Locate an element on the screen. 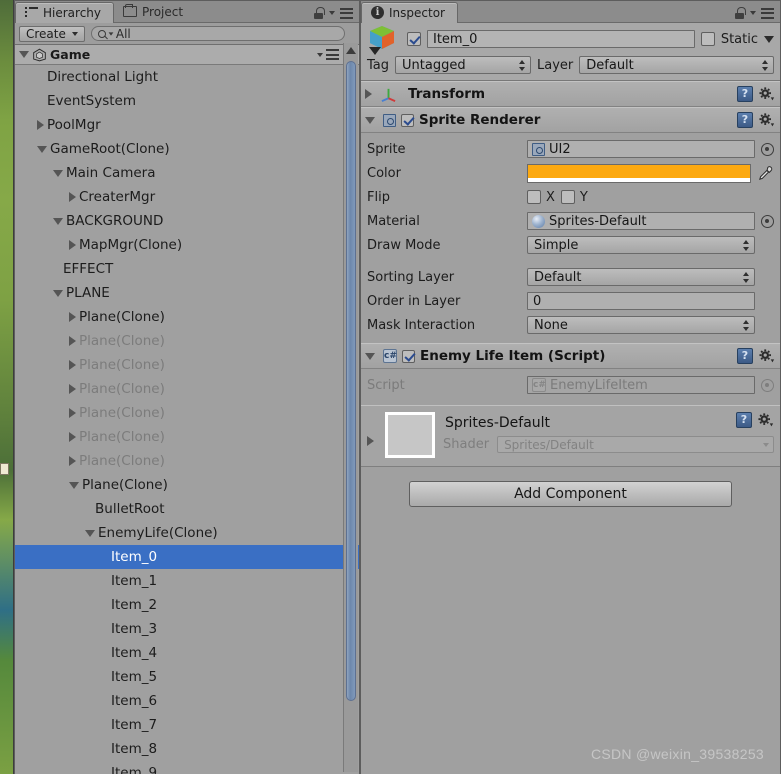  tree-row: Item_3 is located at coordinates (187, 629).